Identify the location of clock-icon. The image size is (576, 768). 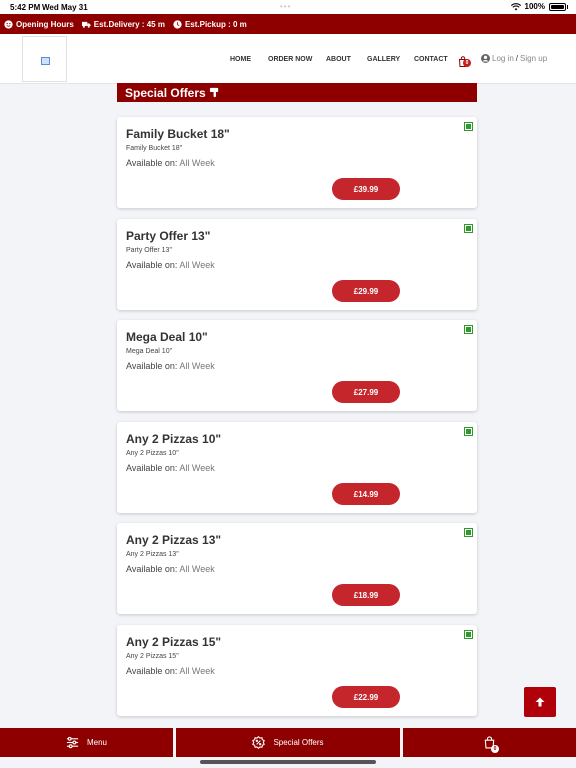
(177, 24).